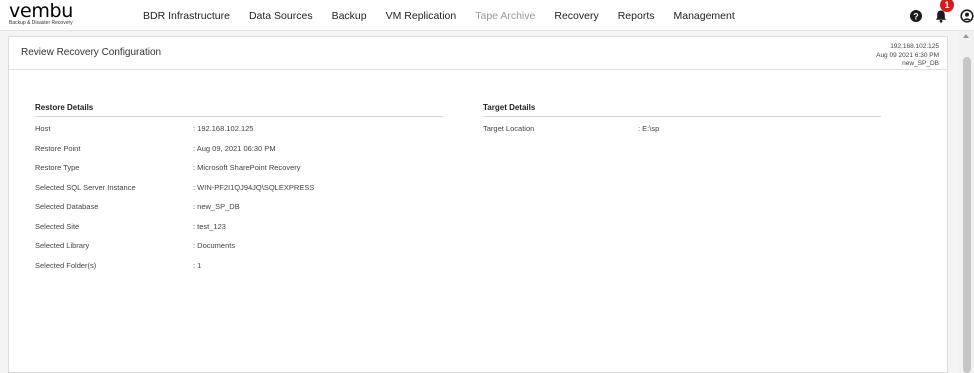 This screenshot has height=373, width=974. Describe the element at coordinates (636, 16) in the screenshot. I see `nav-reports: Reports` at that location.